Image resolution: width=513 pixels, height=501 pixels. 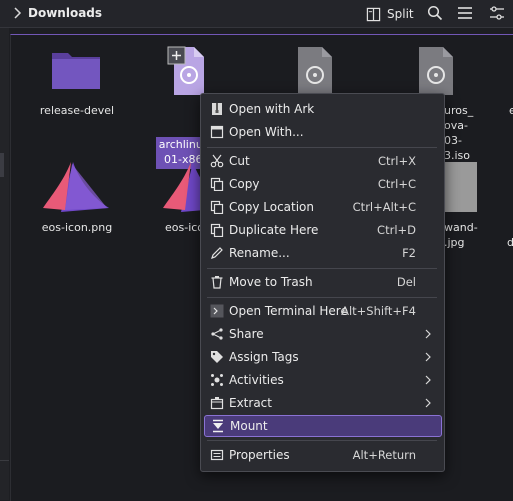 What do you see at coordinates (272, 109) in the screenshot?
I see `menu-item-label: Open with Ark` at bounding box center [272, 109].